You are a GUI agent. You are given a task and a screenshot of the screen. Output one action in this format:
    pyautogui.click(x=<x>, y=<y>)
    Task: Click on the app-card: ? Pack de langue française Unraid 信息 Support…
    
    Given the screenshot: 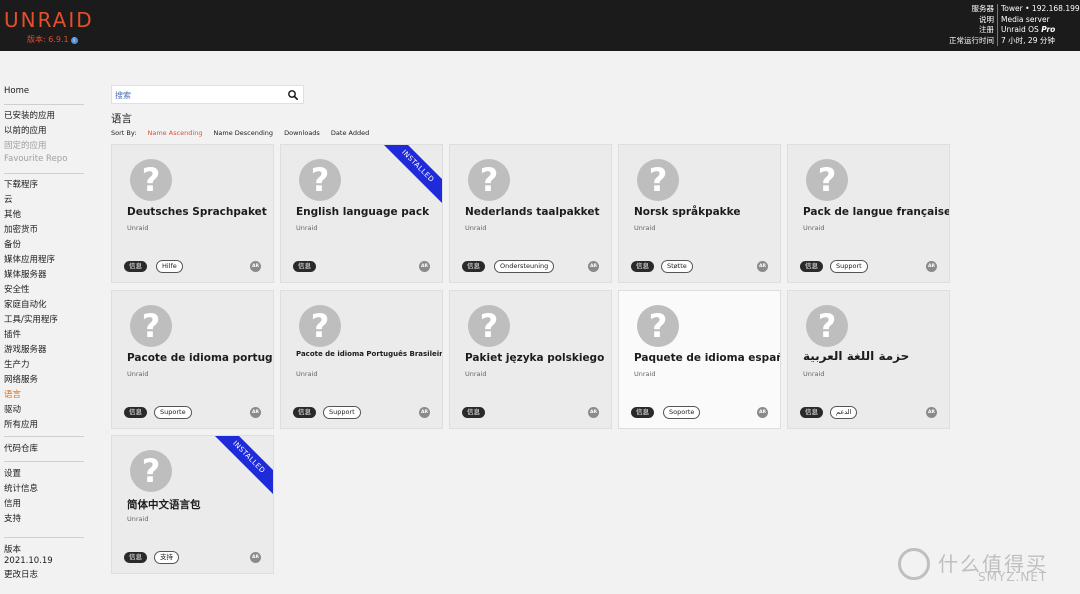 What is the action you would take?
    pyautogui.click(x=868, y=213)
    